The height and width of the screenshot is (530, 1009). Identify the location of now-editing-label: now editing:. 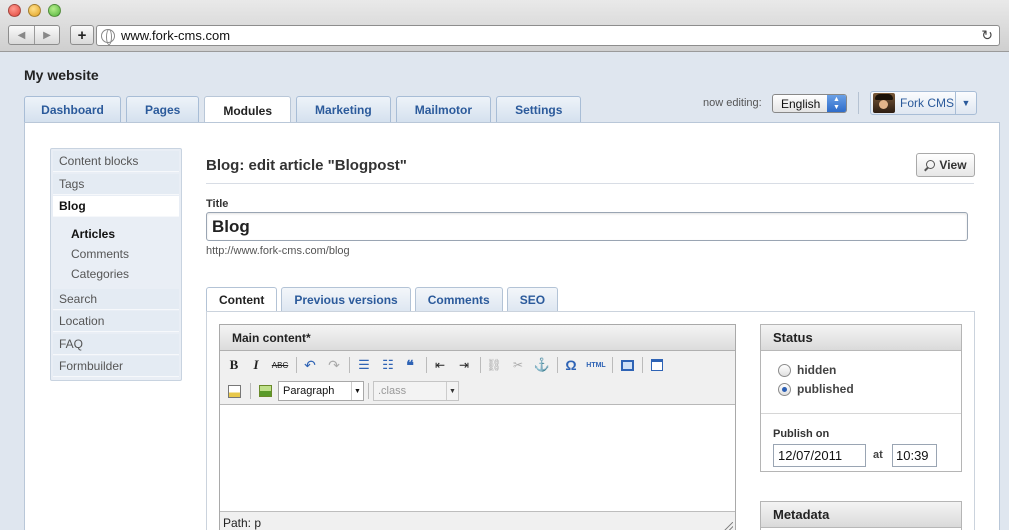
(732, 103).